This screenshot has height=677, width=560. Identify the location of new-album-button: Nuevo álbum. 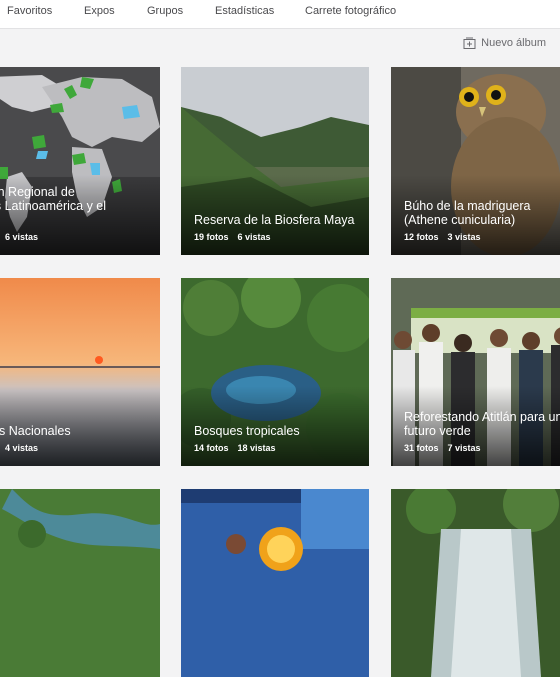
(504, 43).